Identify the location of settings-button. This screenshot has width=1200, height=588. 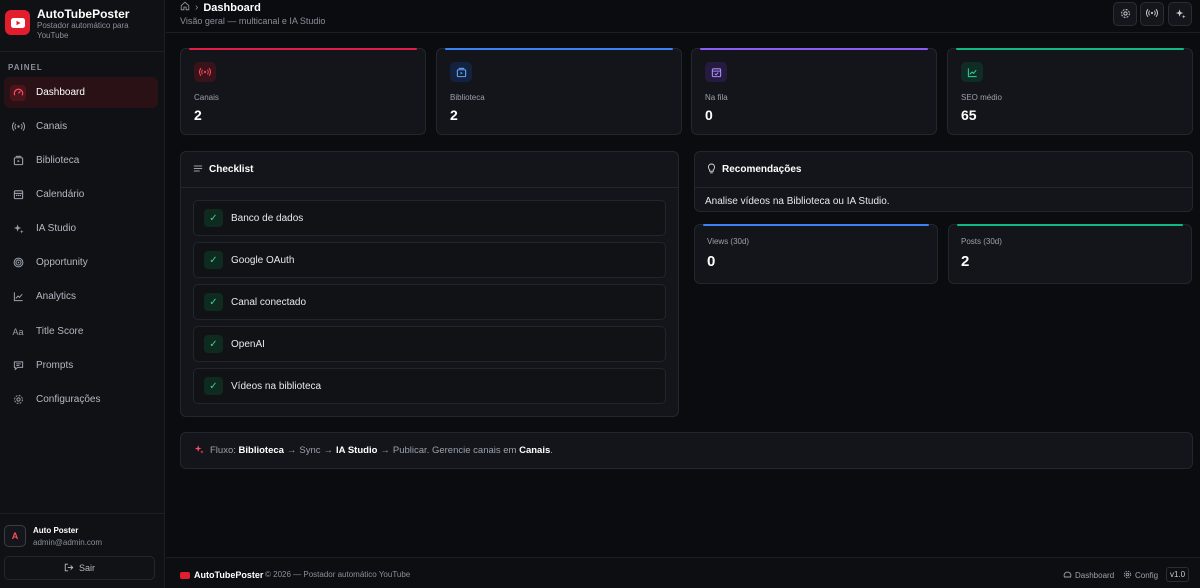
(1125, 14).